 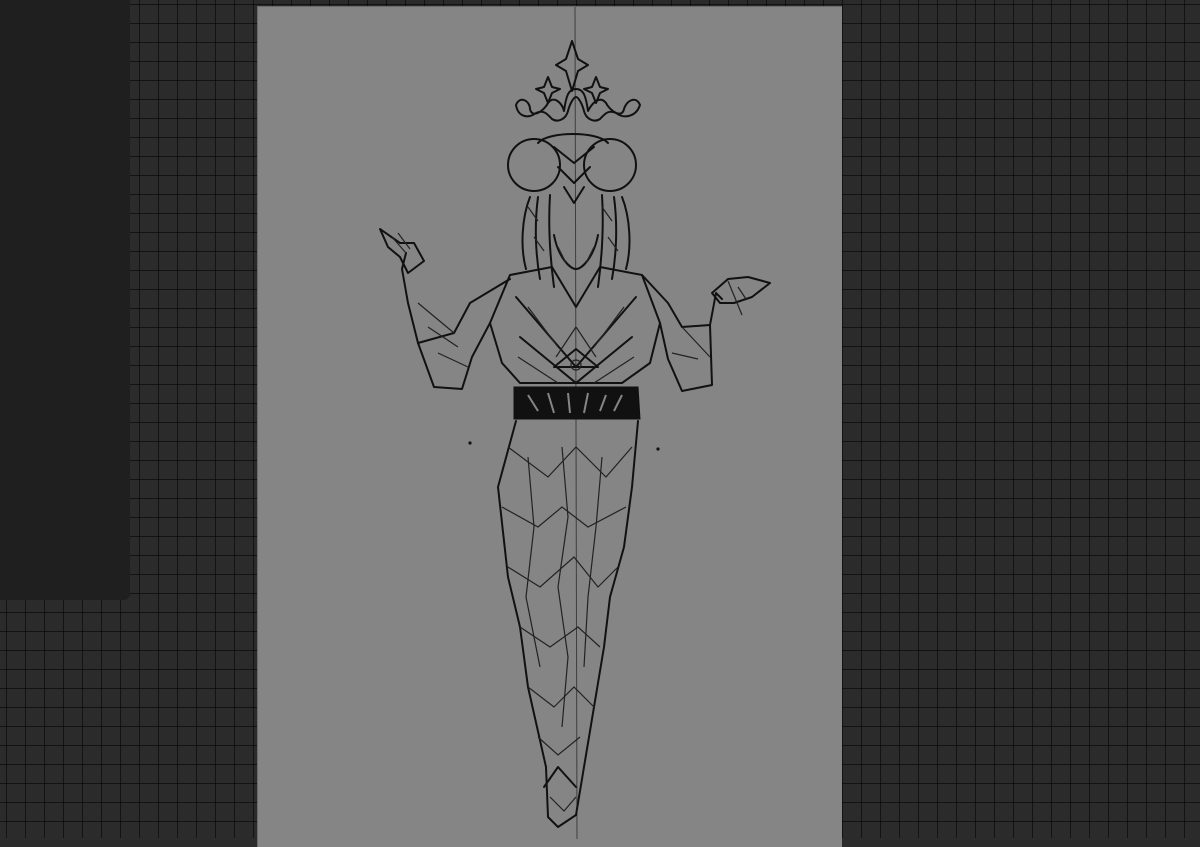 I want to click on left-arm, so click(x=445, y=309).